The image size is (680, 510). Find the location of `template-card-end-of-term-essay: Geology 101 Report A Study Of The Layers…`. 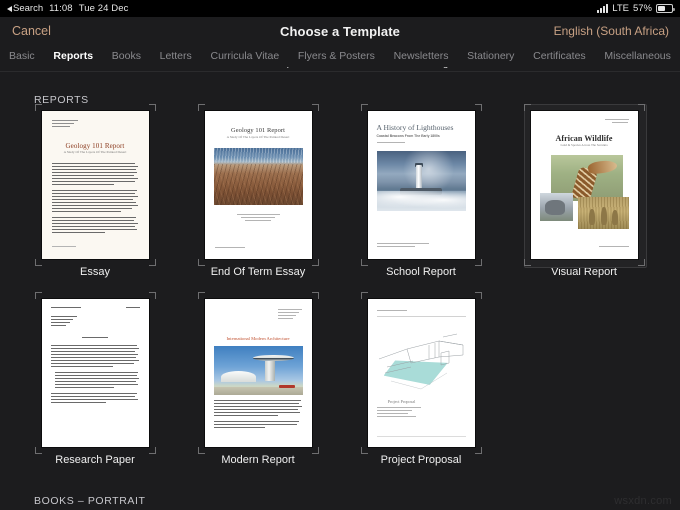

template-card-end-of-term-essay: Geology 101 Report A Study Of The Layers… is located at coordinates (258, 191).